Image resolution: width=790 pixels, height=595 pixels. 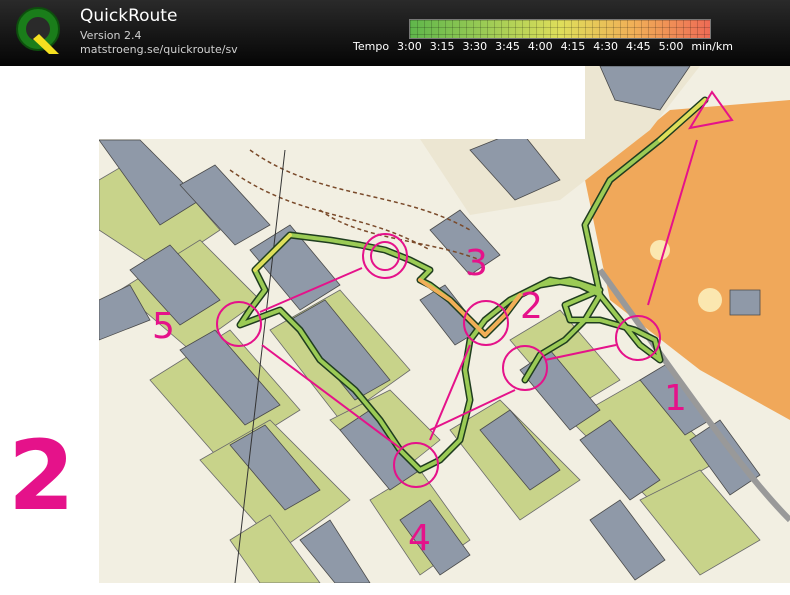 I want to click on clearing, so click(x=710, y=300).